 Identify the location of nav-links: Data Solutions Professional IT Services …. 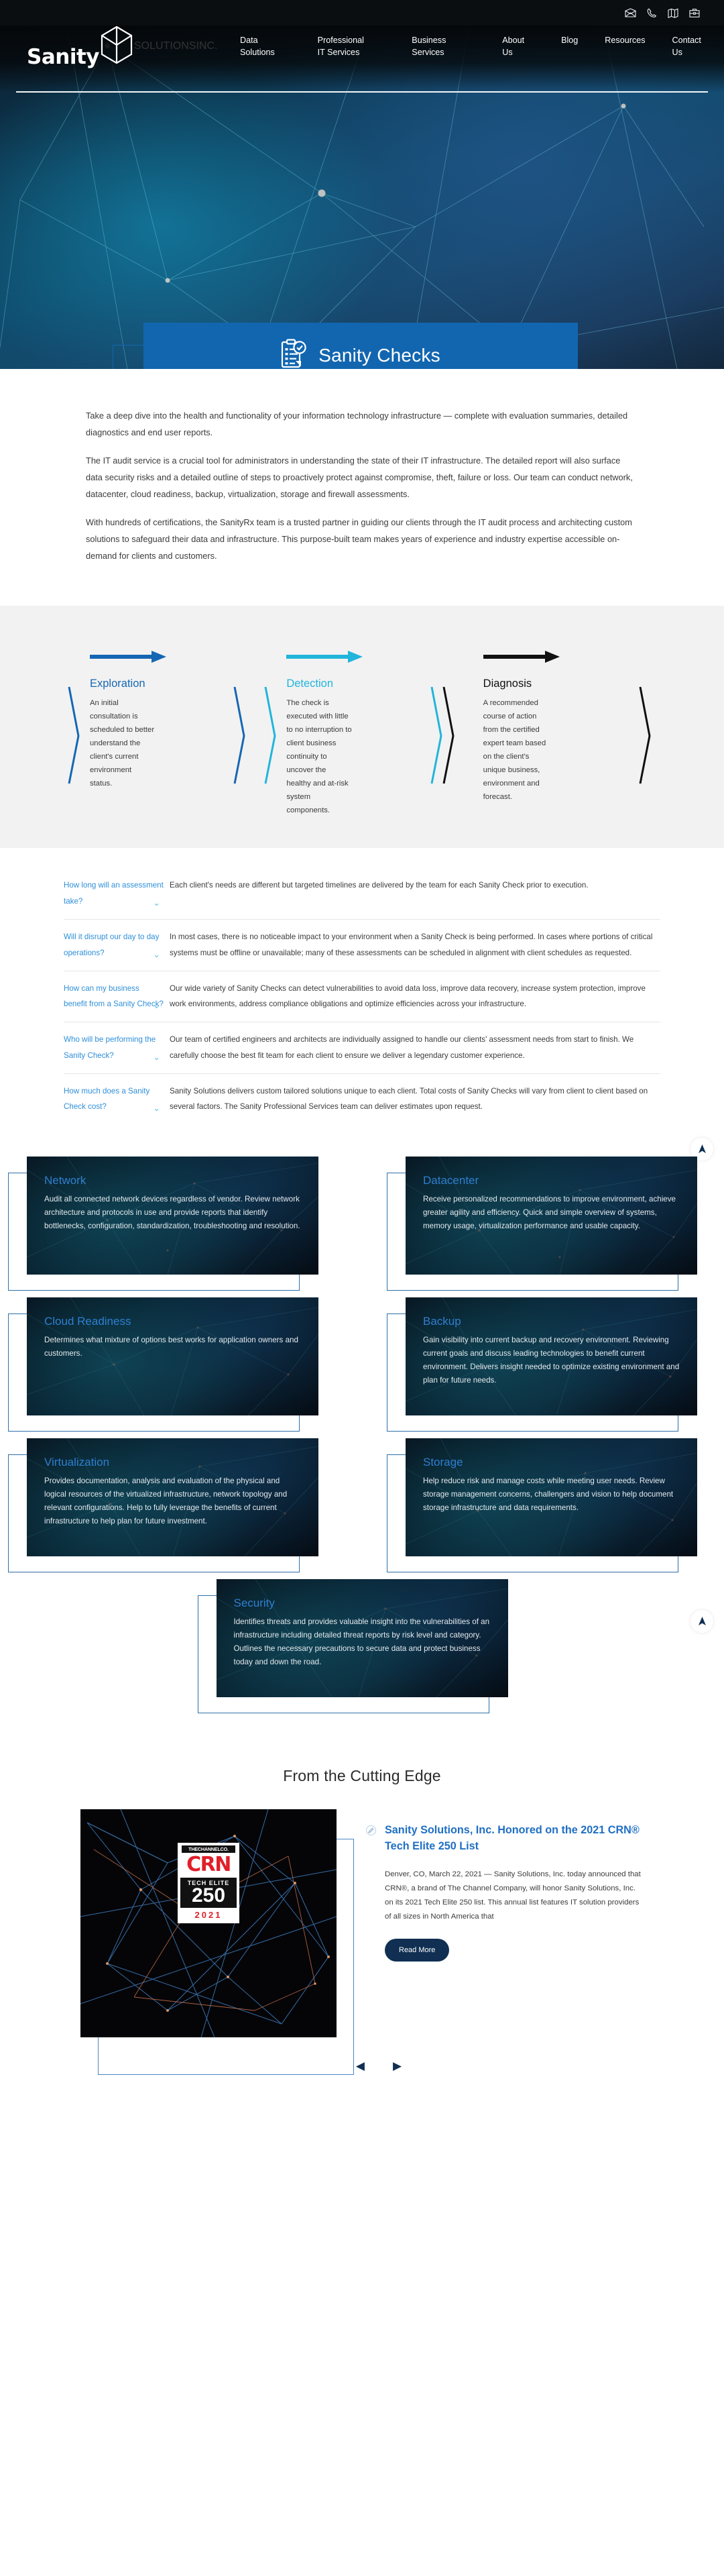
(475, 46).